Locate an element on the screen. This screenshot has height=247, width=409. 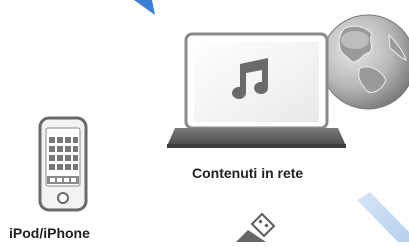
network-content-label: Contenuti in rete is located at coordinates (248, 173).